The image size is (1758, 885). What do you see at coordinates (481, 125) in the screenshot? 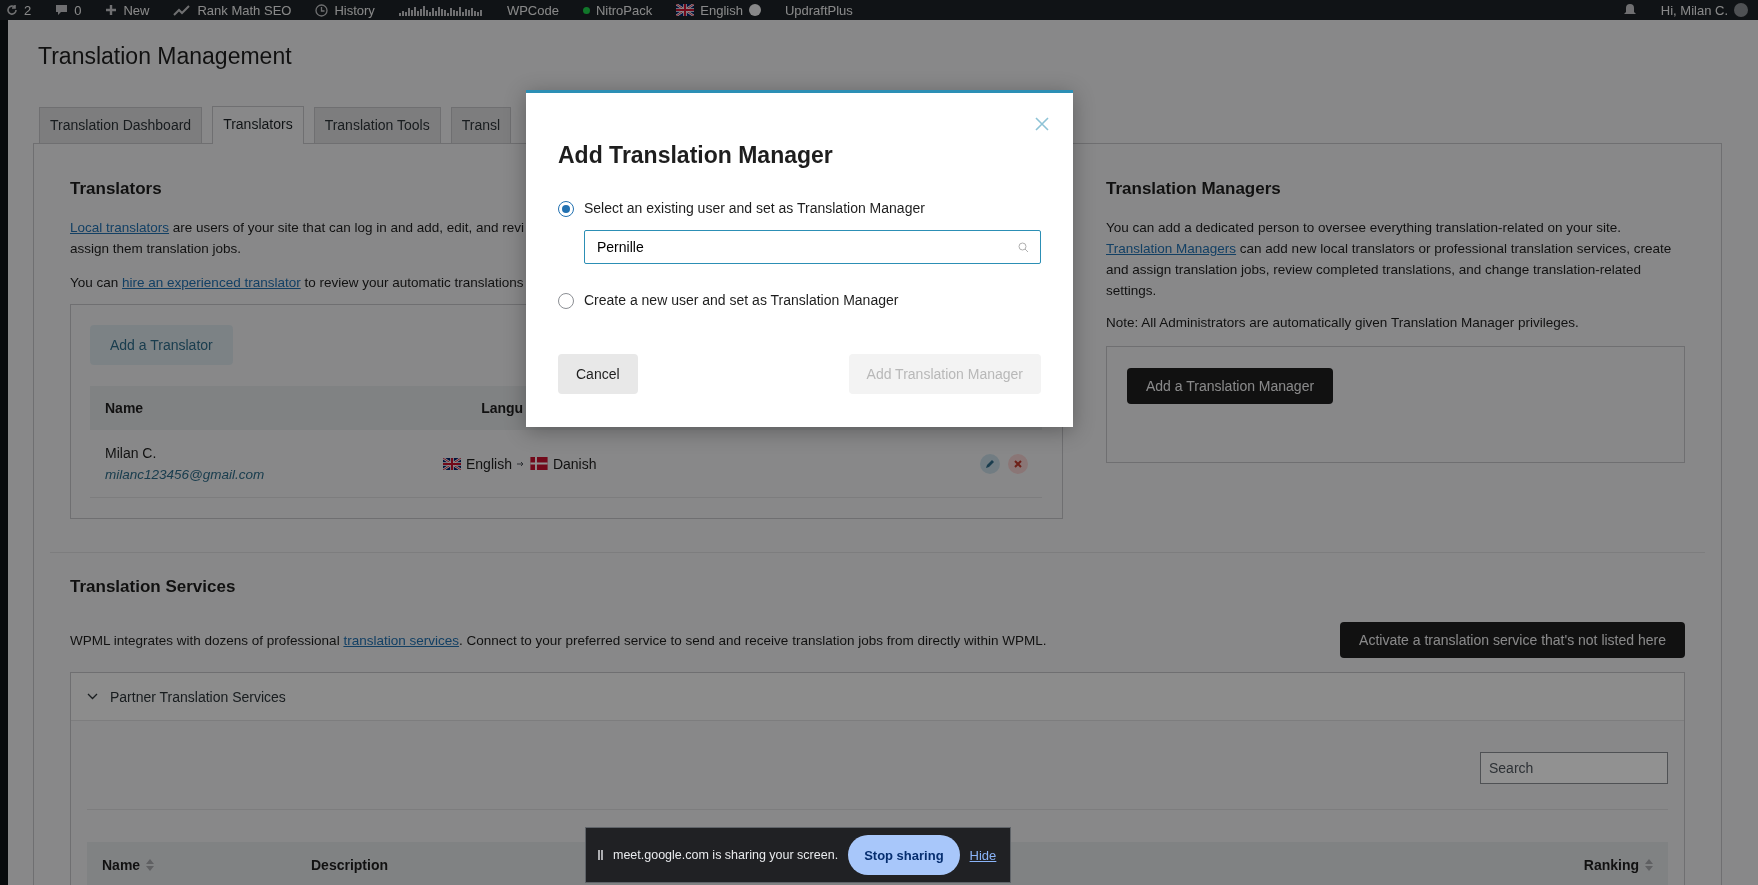
I see `tab: Transl` at bounding box center [481, 125].